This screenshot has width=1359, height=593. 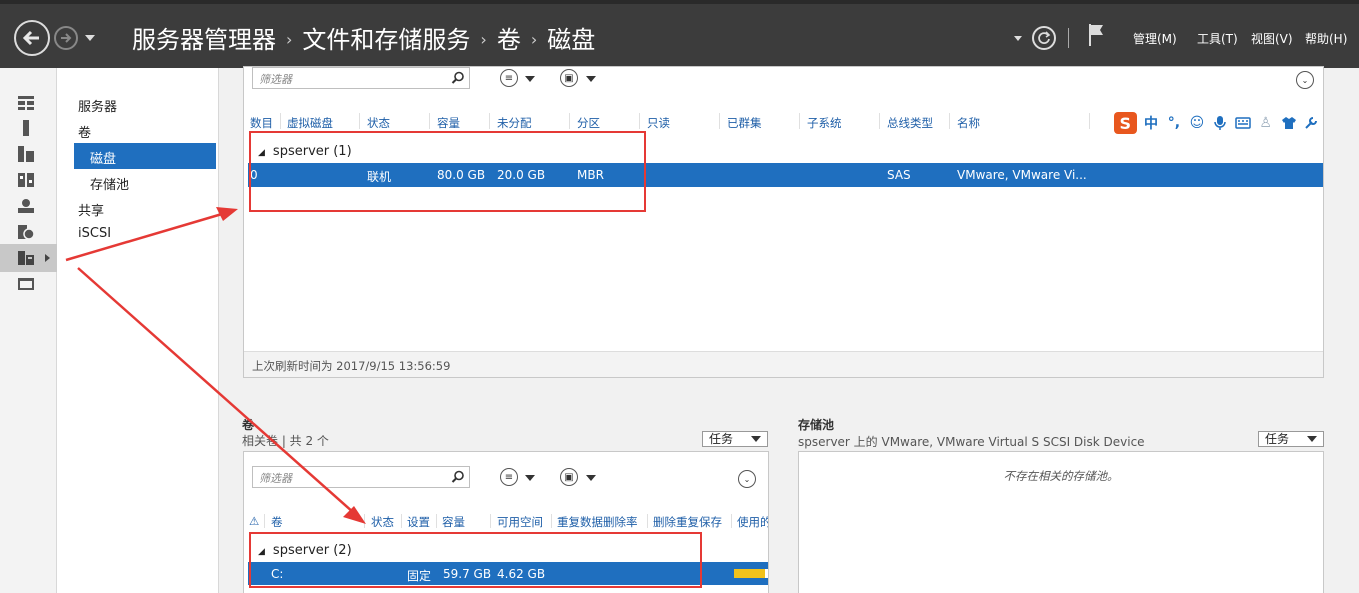 What do you see at coordinates (151, 234) in the screenshot?
I see `arrow-to-disks` at bounding box center [151, 234].